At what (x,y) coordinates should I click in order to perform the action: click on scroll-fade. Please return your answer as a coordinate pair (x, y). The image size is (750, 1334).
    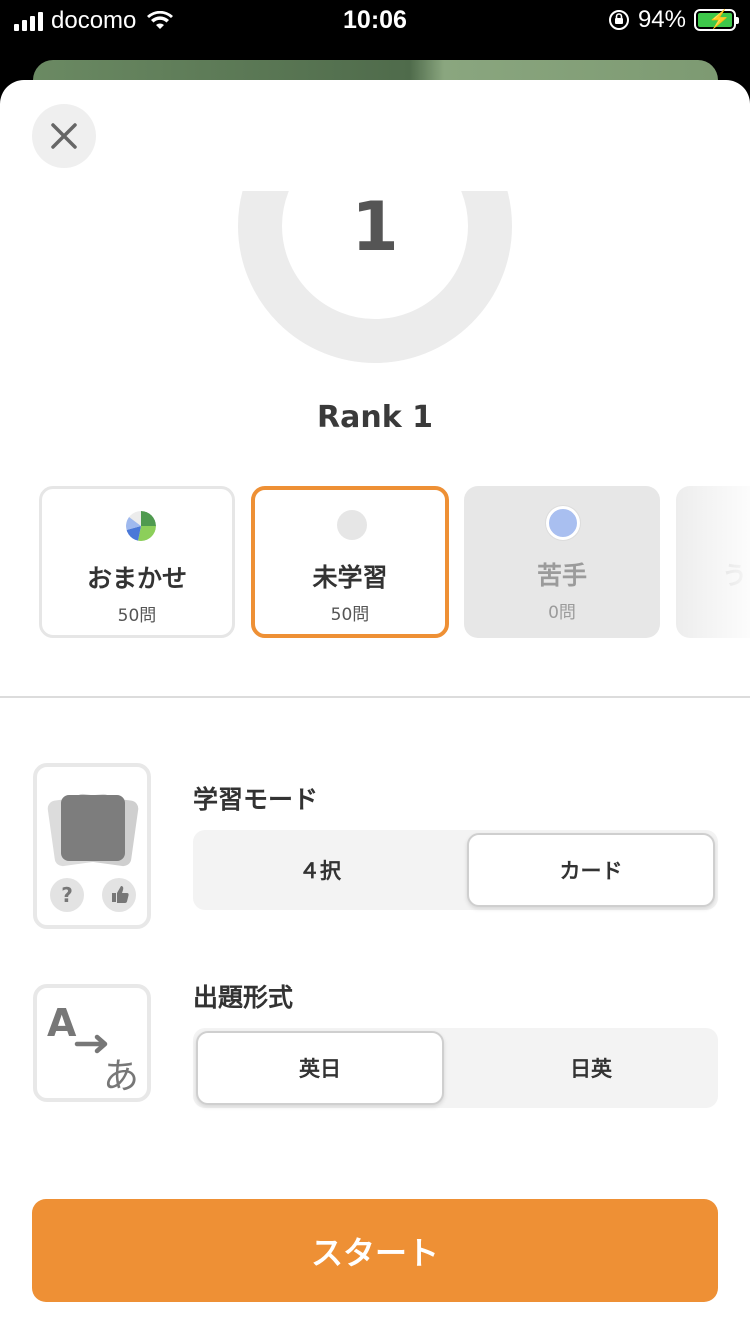
    Looking at the image, I should click on (710, 566).